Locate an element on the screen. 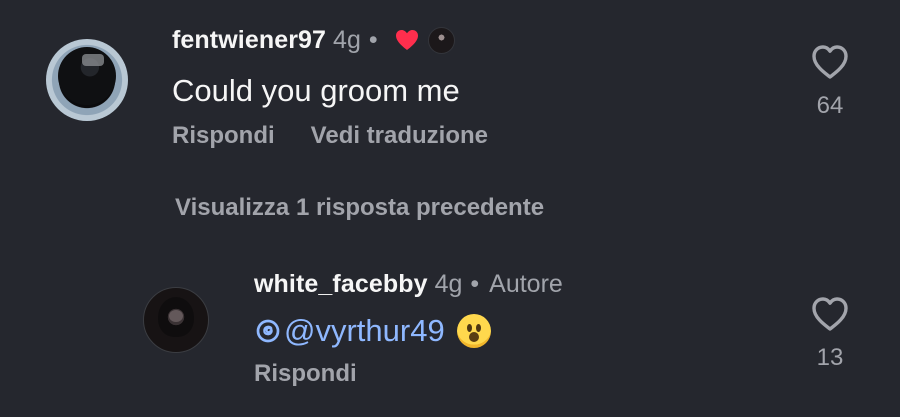  creator-mini-avatar is located at coordinates (441, 40).